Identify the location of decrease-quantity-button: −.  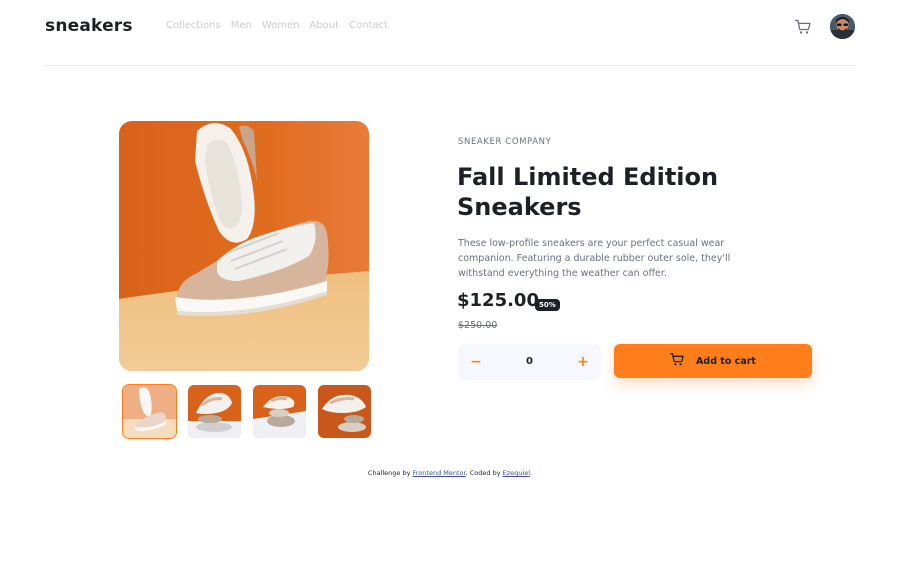
(476, 362).